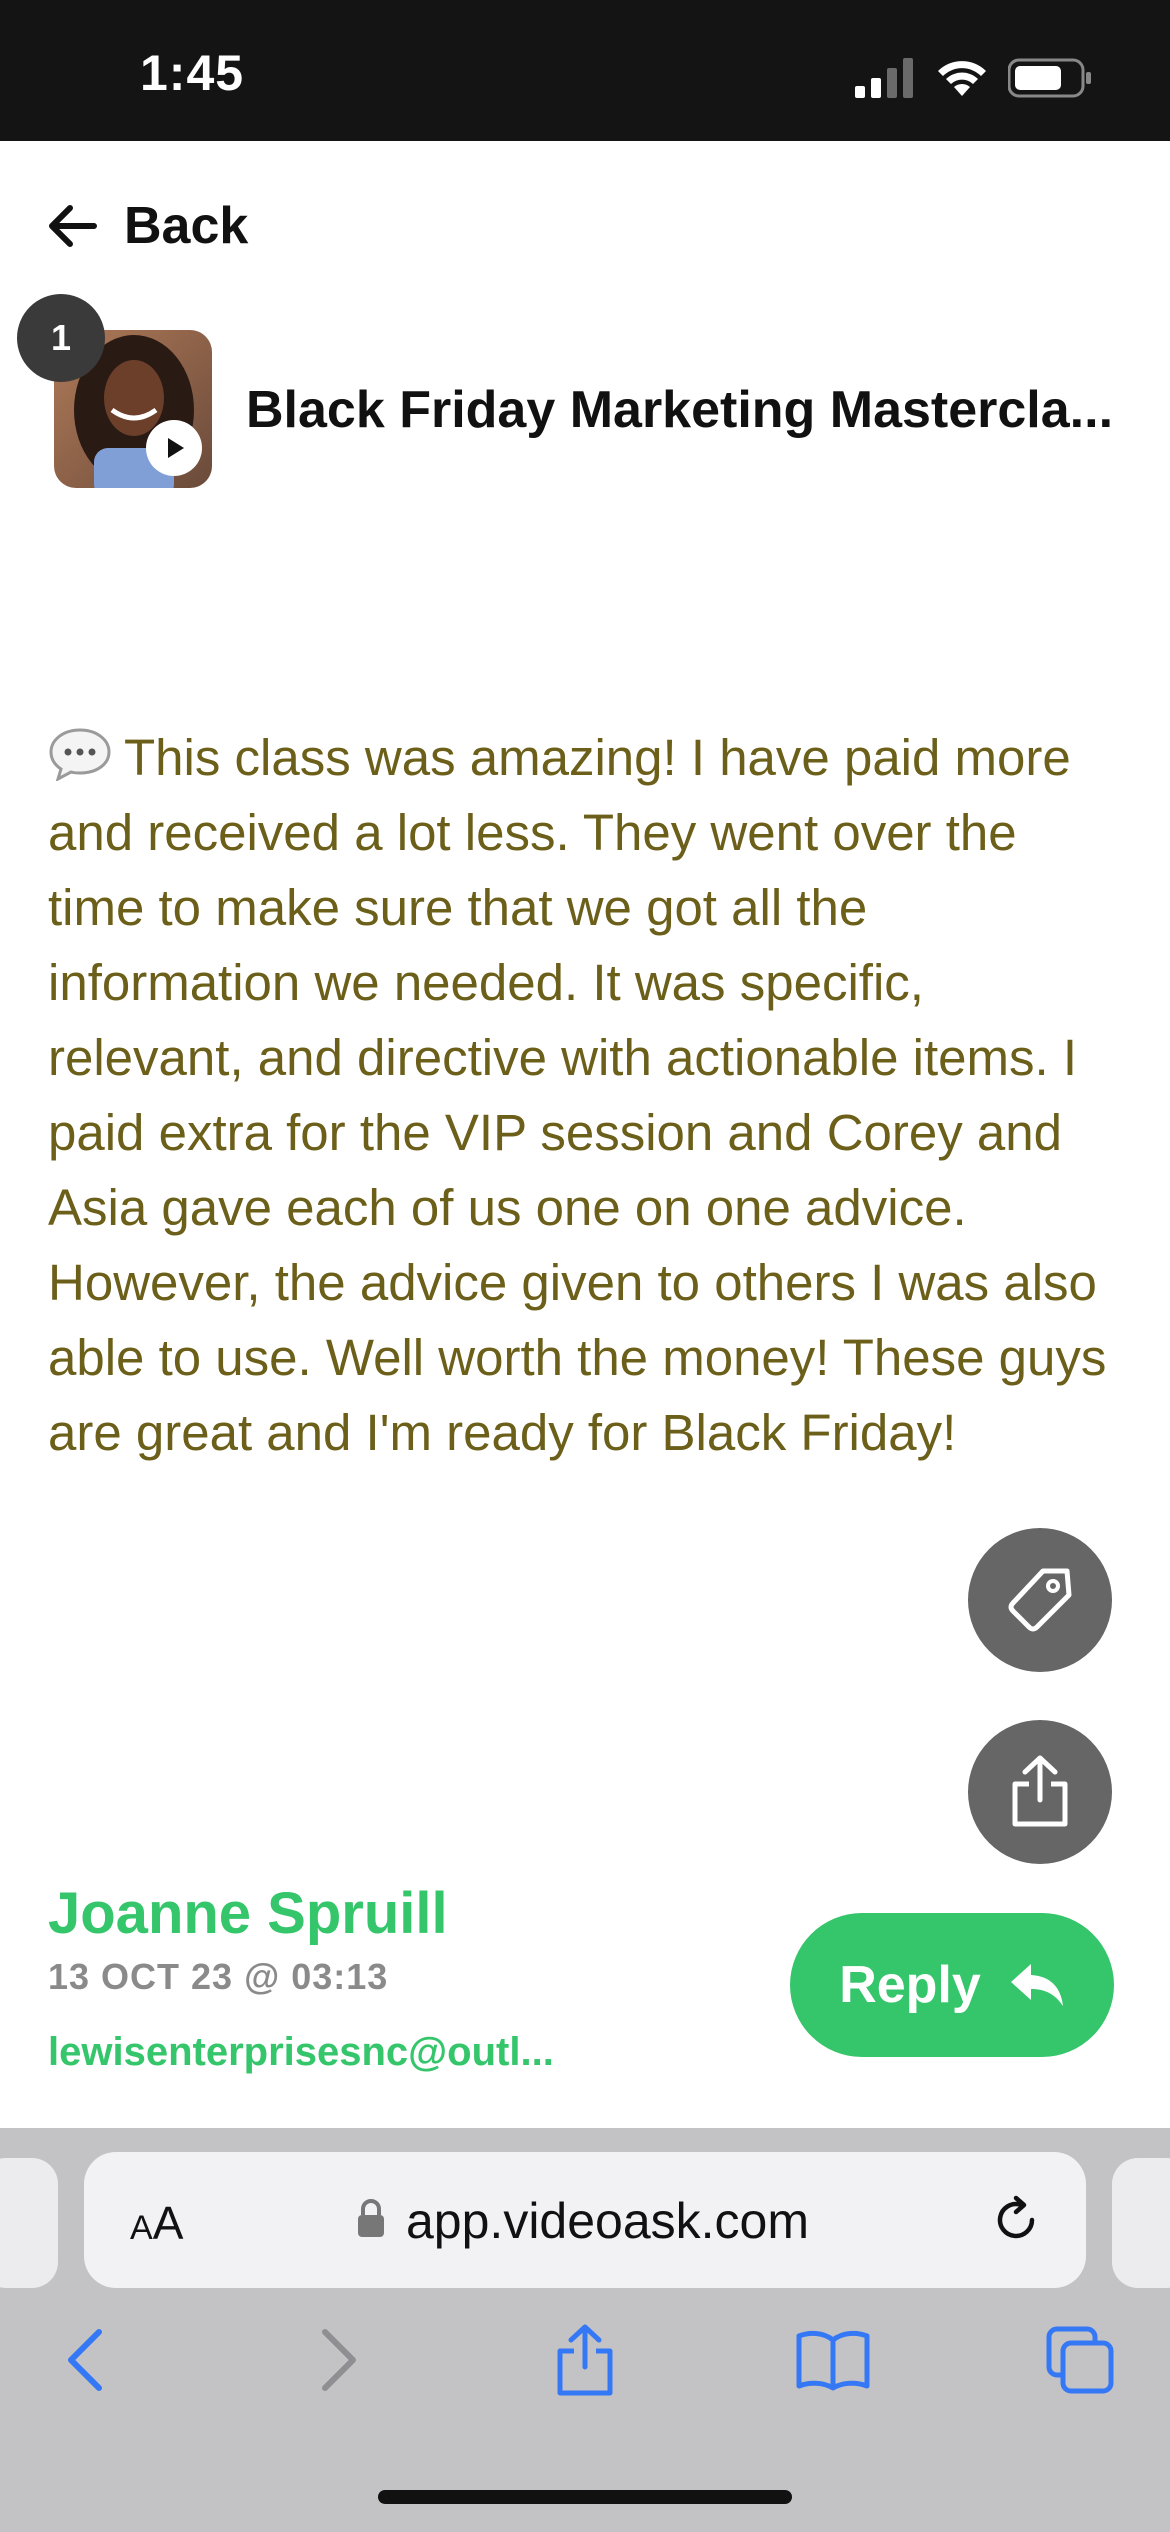 Image resolution: width=1170 pixels, height=2532 pixels. I want to click on tabs-glyph, so click(1080, 2360).